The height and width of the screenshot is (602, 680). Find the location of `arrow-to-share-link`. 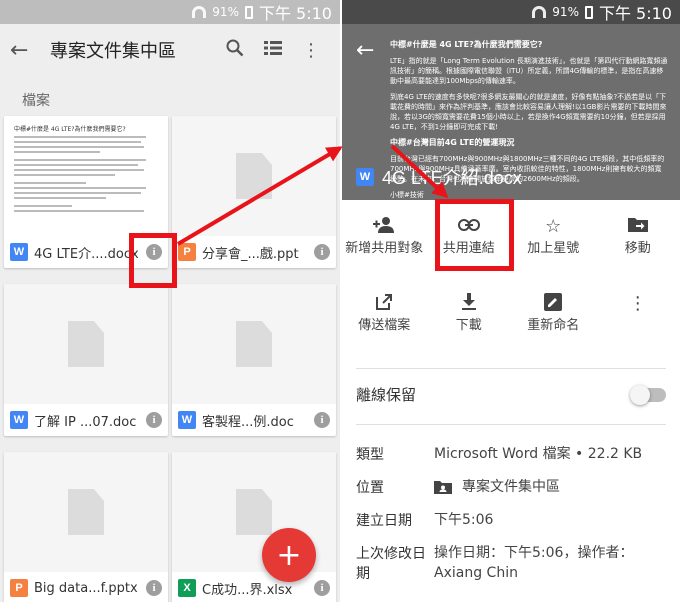

arrow-to-share-link is located at coordinates (419, 171).